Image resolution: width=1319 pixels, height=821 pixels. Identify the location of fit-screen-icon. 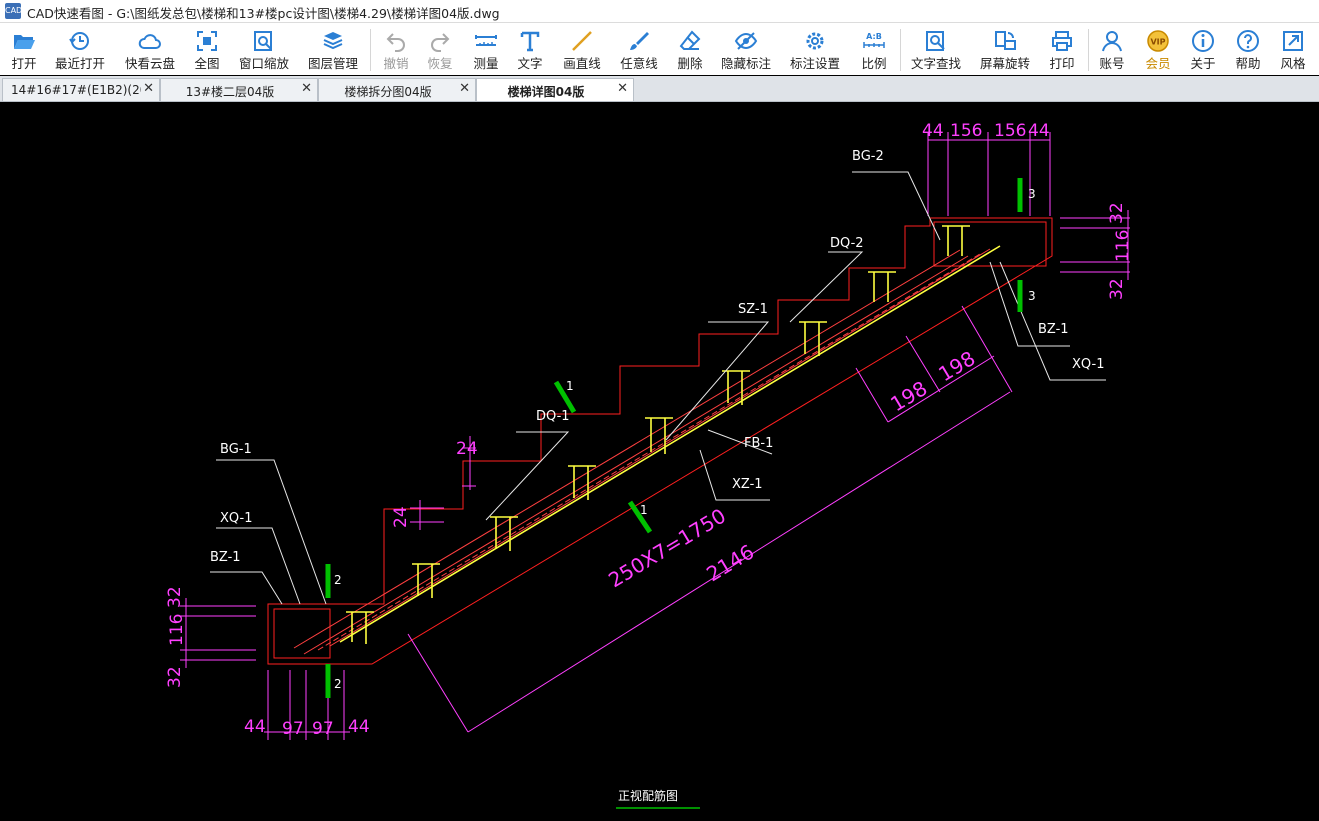
(207, 41).